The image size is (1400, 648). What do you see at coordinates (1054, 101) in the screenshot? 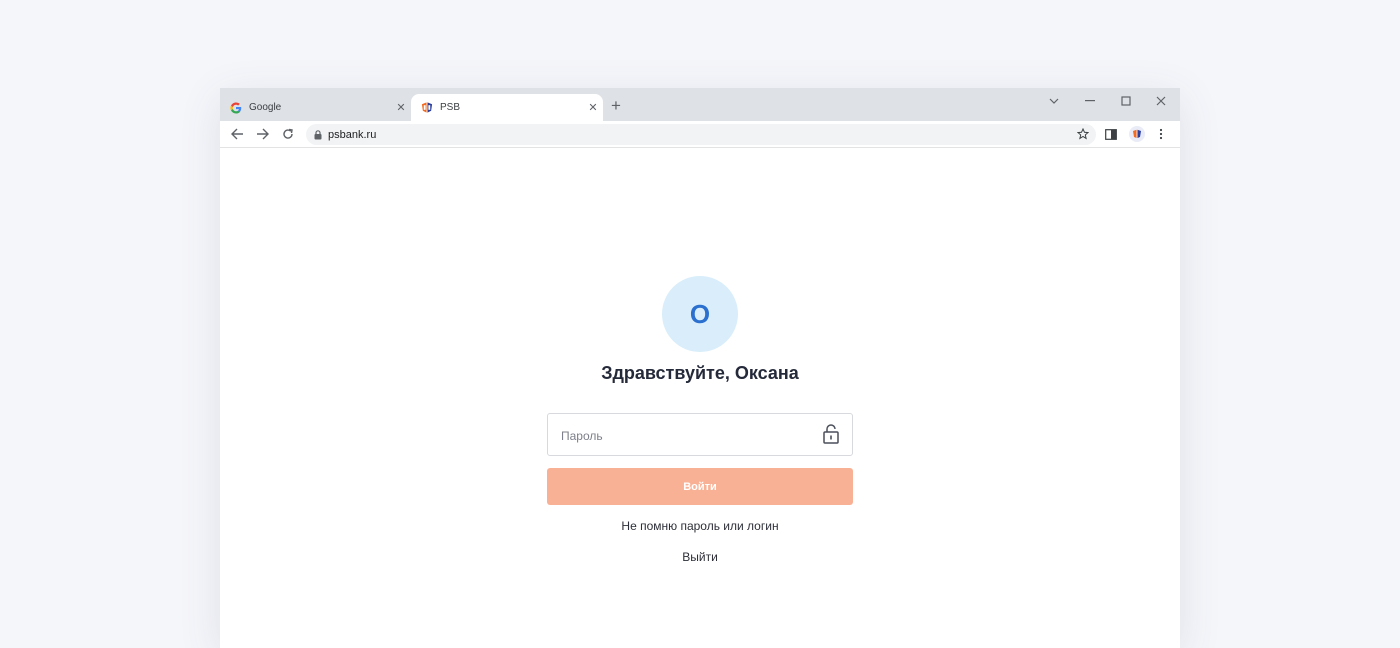
I see `tab-search-chevron-icon` at bounding box center [1054, 101].